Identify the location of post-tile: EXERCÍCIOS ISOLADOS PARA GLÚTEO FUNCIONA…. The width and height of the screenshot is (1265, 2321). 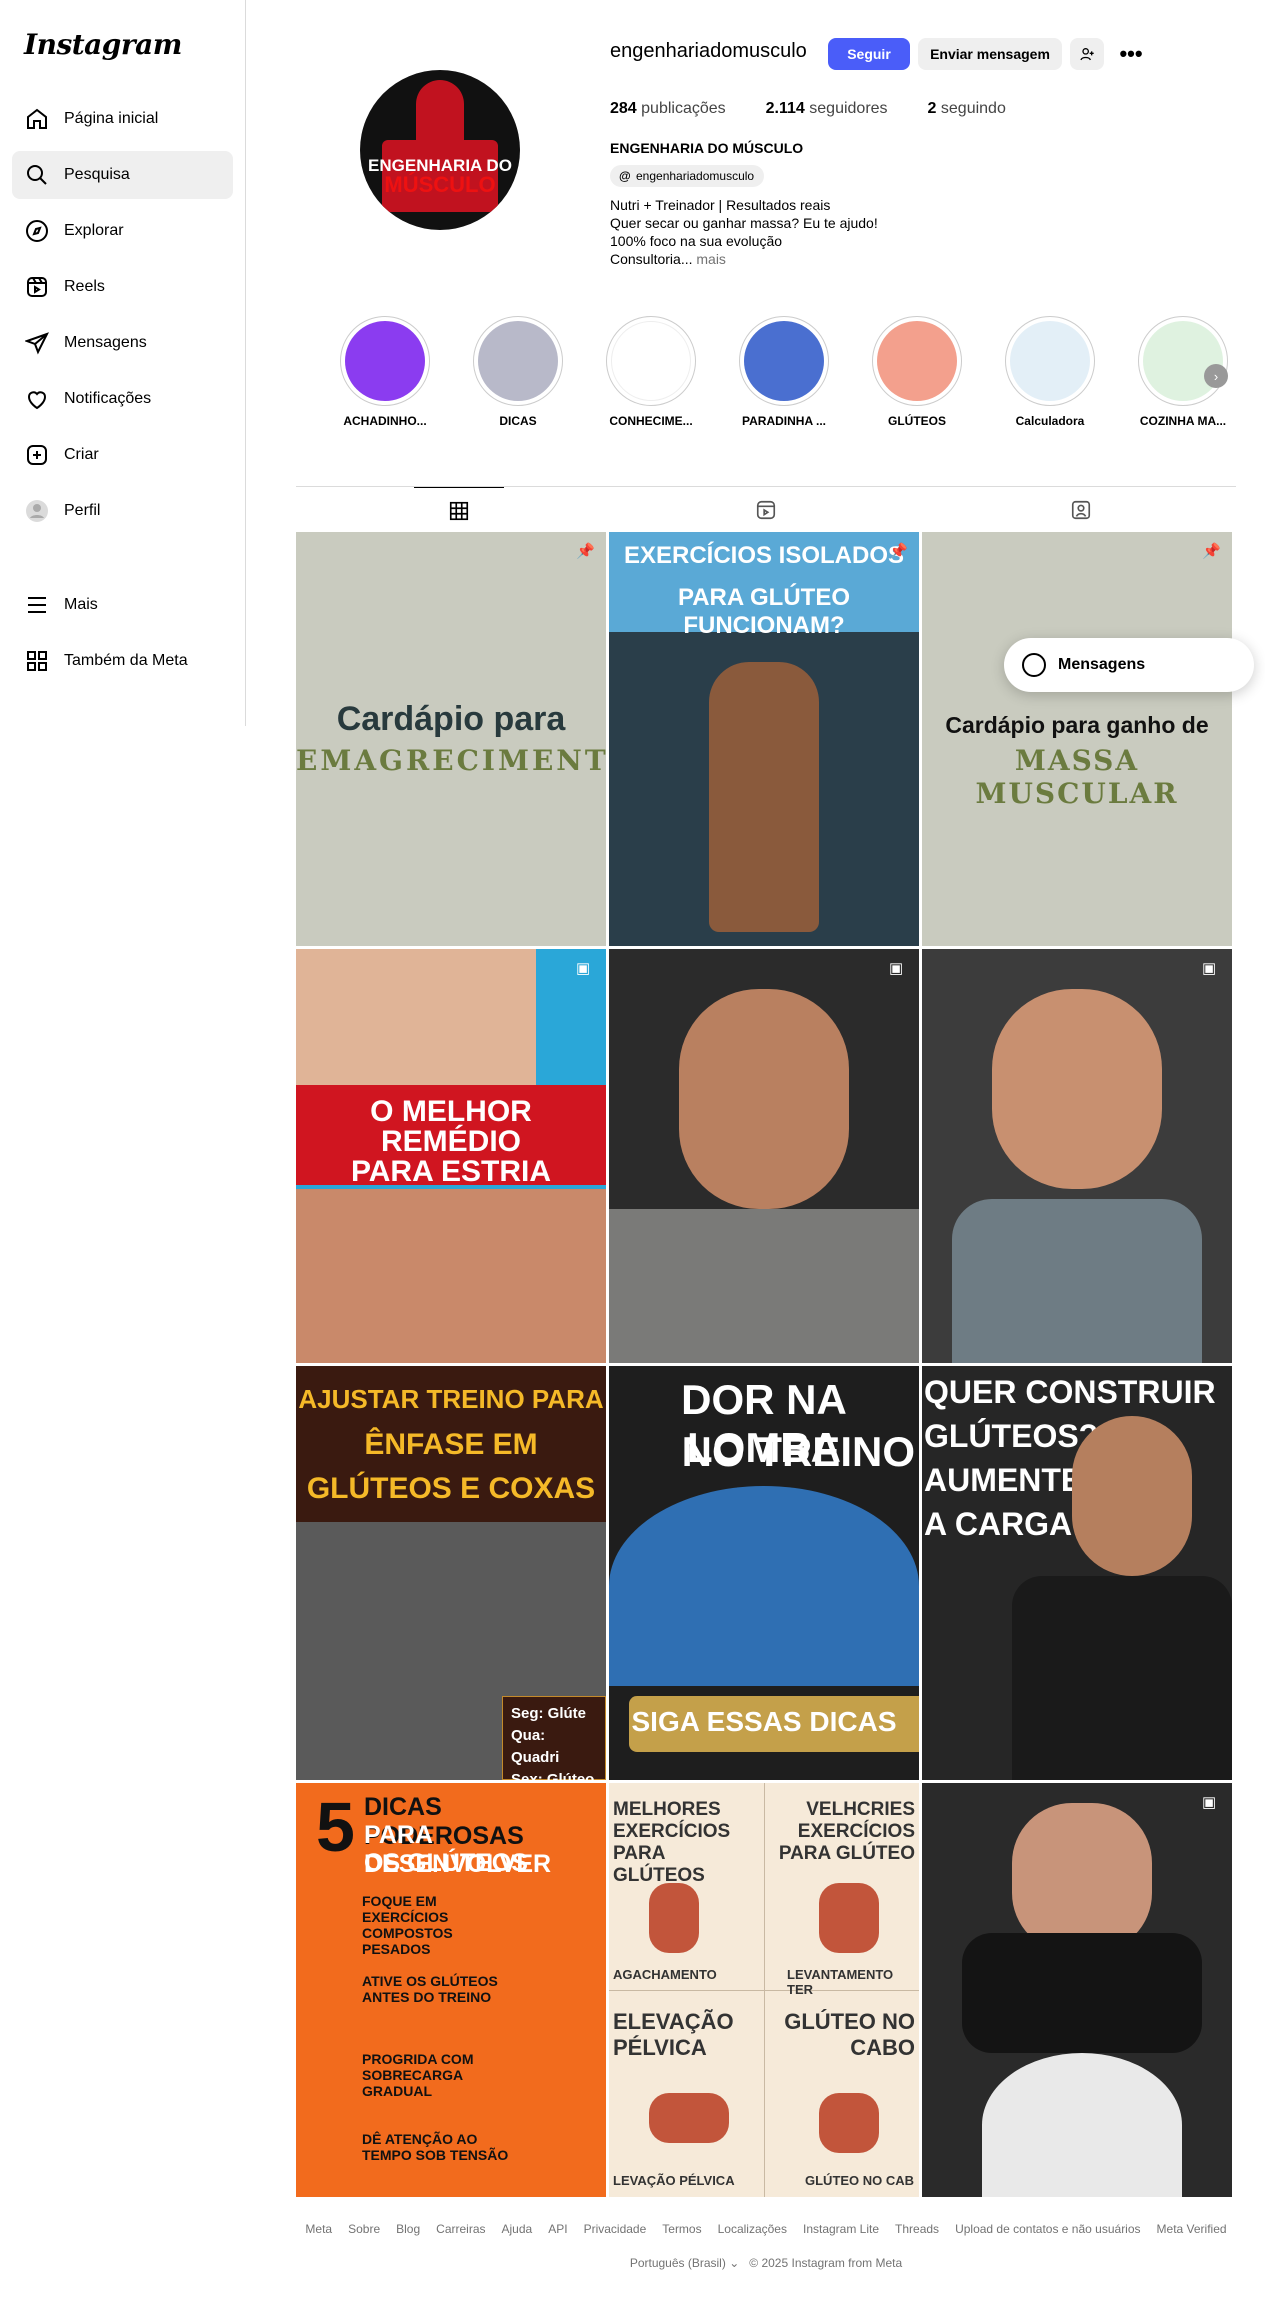
(764, 739).